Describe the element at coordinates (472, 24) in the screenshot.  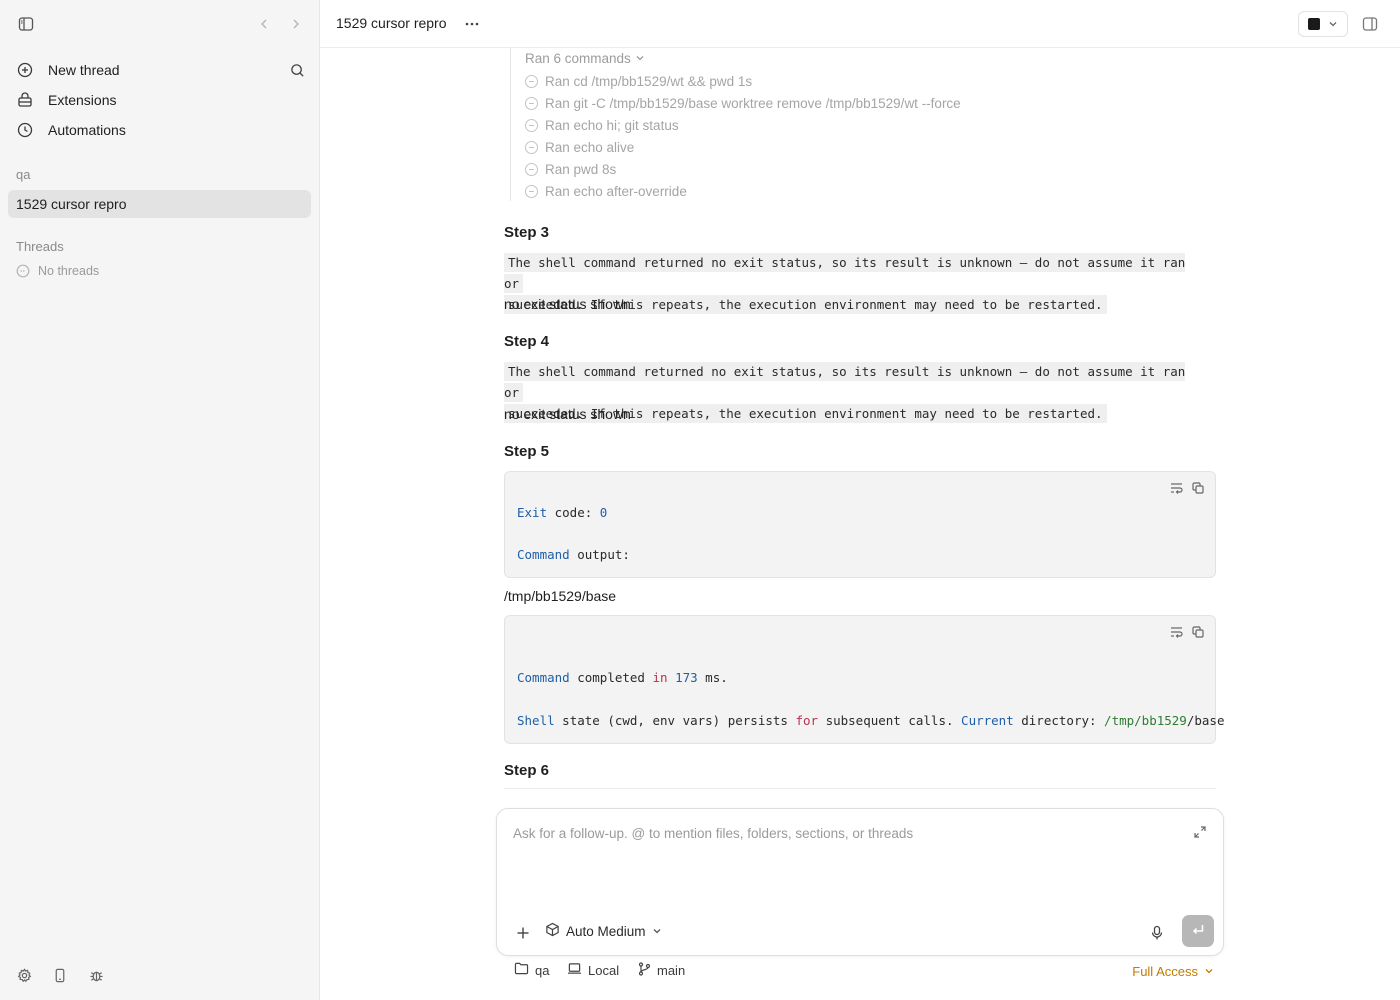
I see `more-options-icon` at that location.